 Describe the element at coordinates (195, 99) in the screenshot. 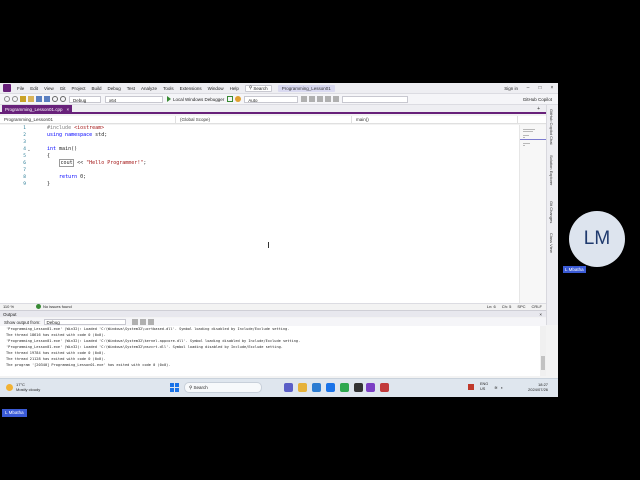

I see `start-debugger-button: Local Windows Debugger` at that location.